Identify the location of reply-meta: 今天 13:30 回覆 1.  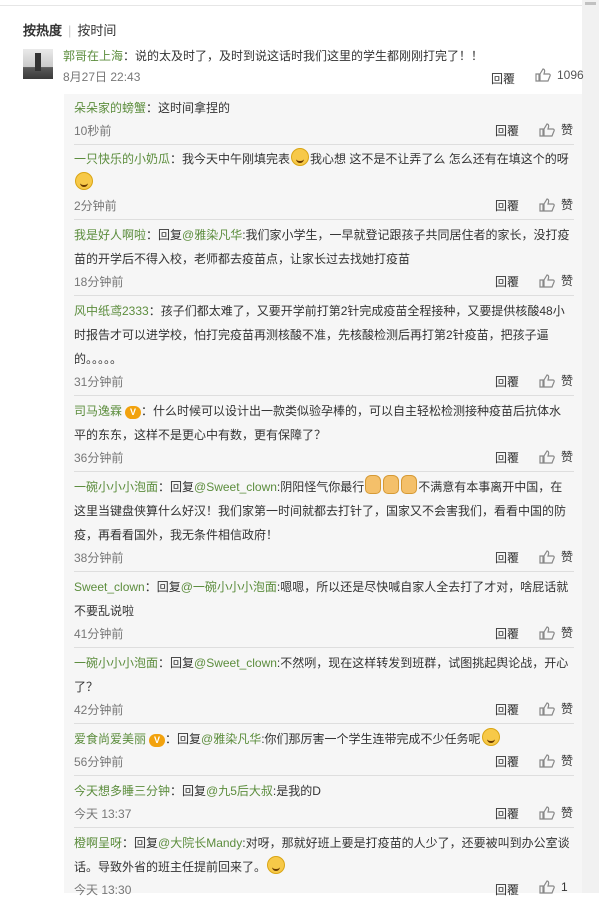
(324, 889).